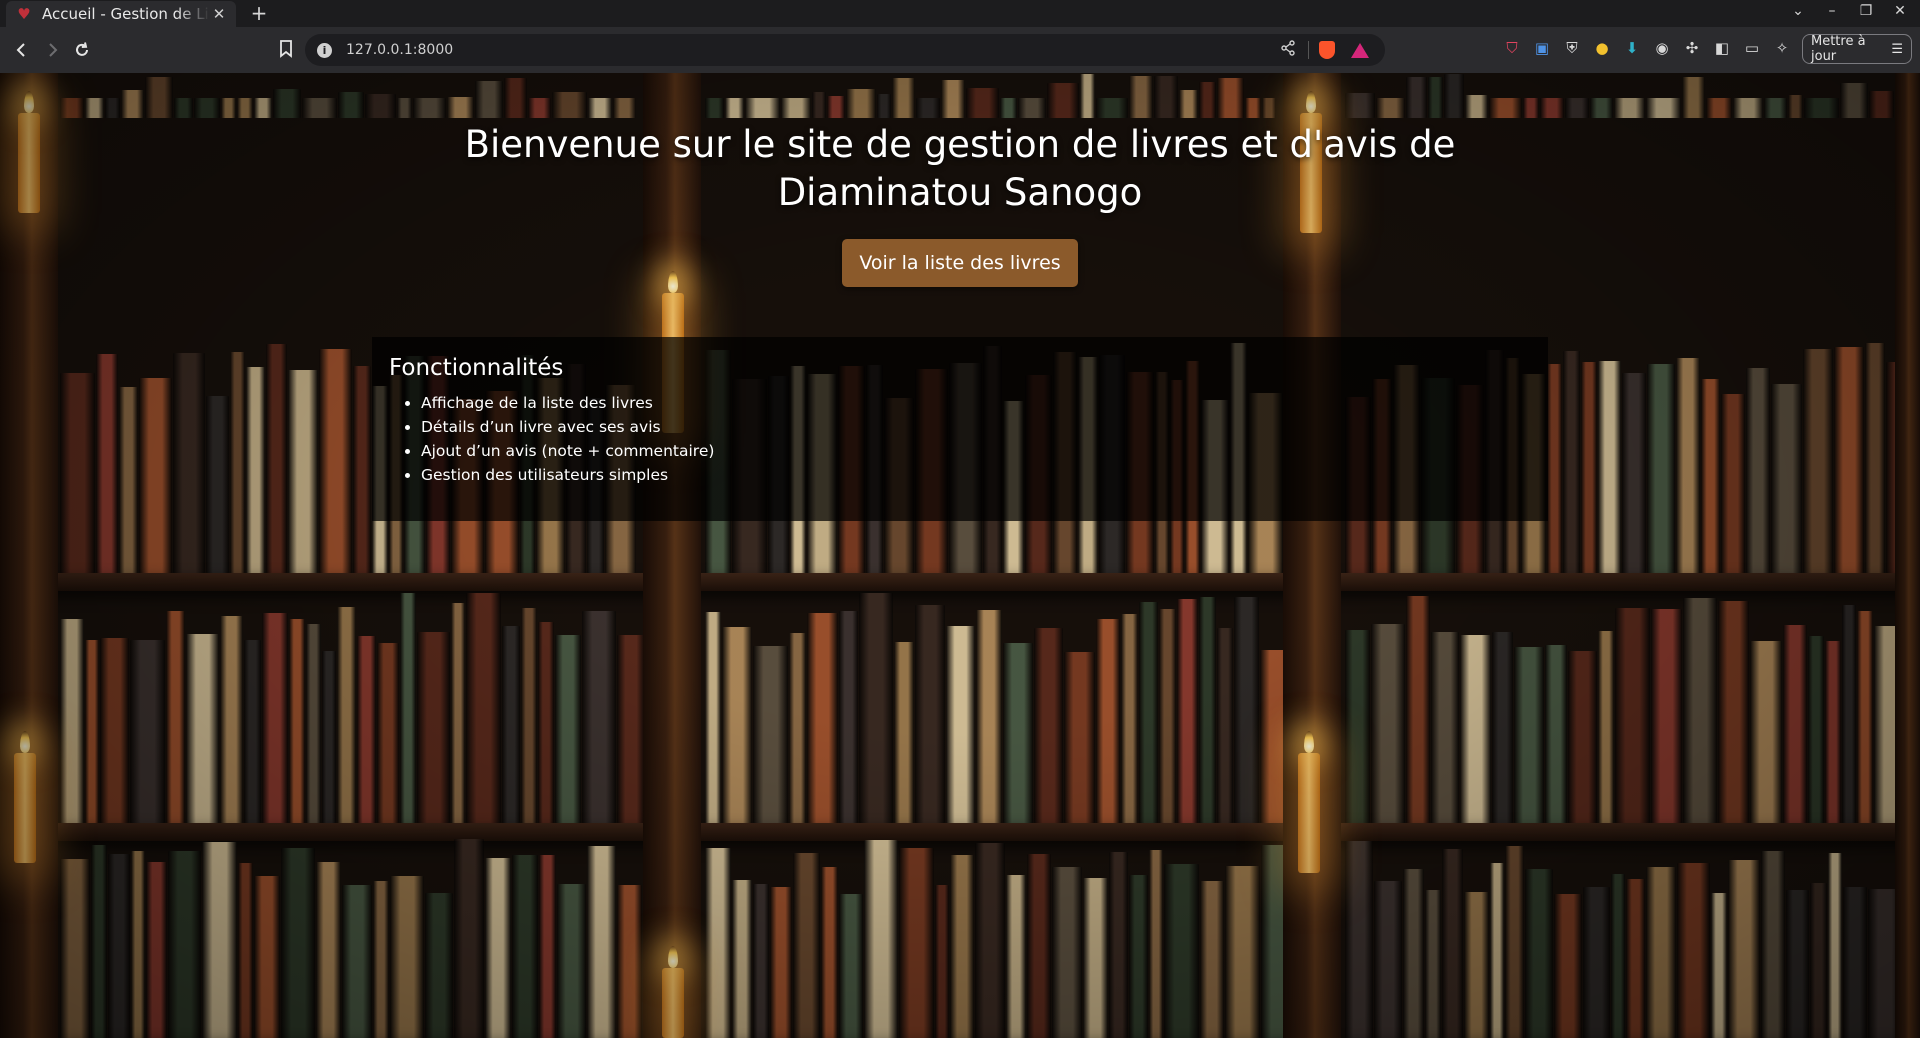  What do you see at coordinates (1662, 48) in the screenshot?
I see `vpn-extension-icon: ◉` at bounding box center [1662, 48].